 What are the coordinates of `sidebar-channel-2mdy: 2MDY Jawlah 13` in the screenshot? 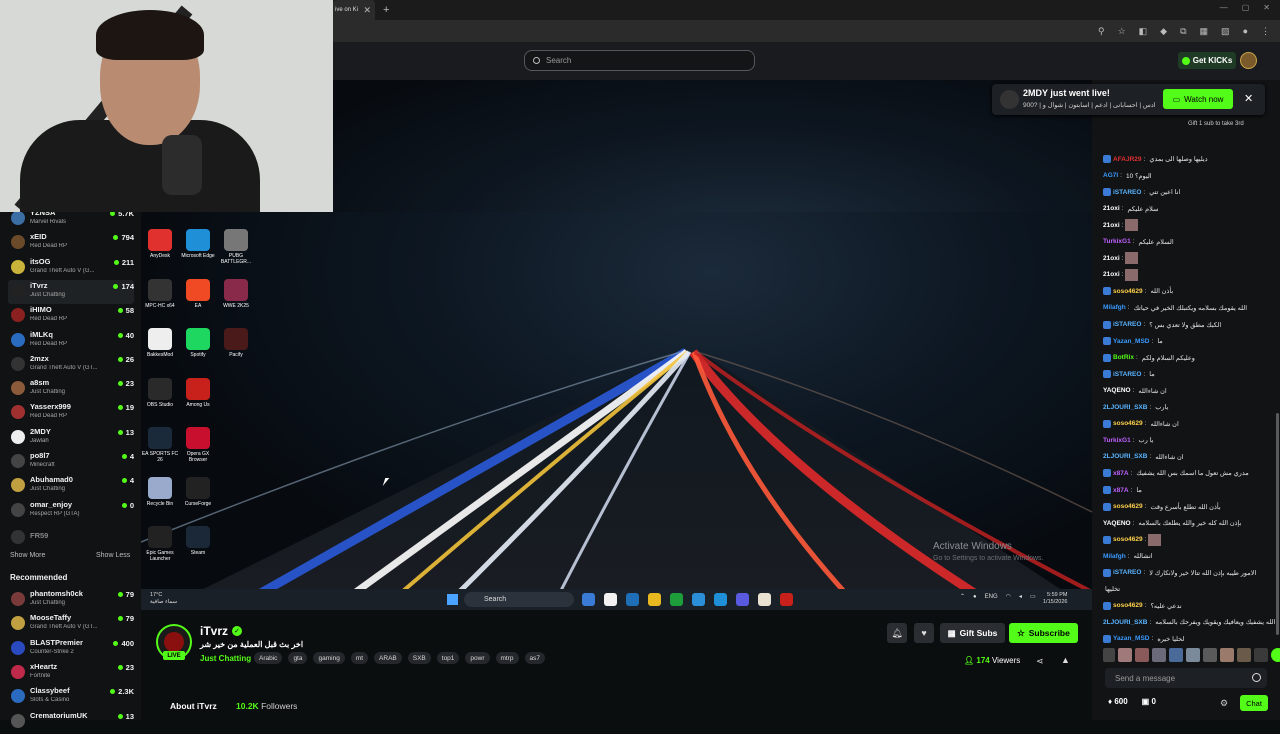 It's located at (71, 438).